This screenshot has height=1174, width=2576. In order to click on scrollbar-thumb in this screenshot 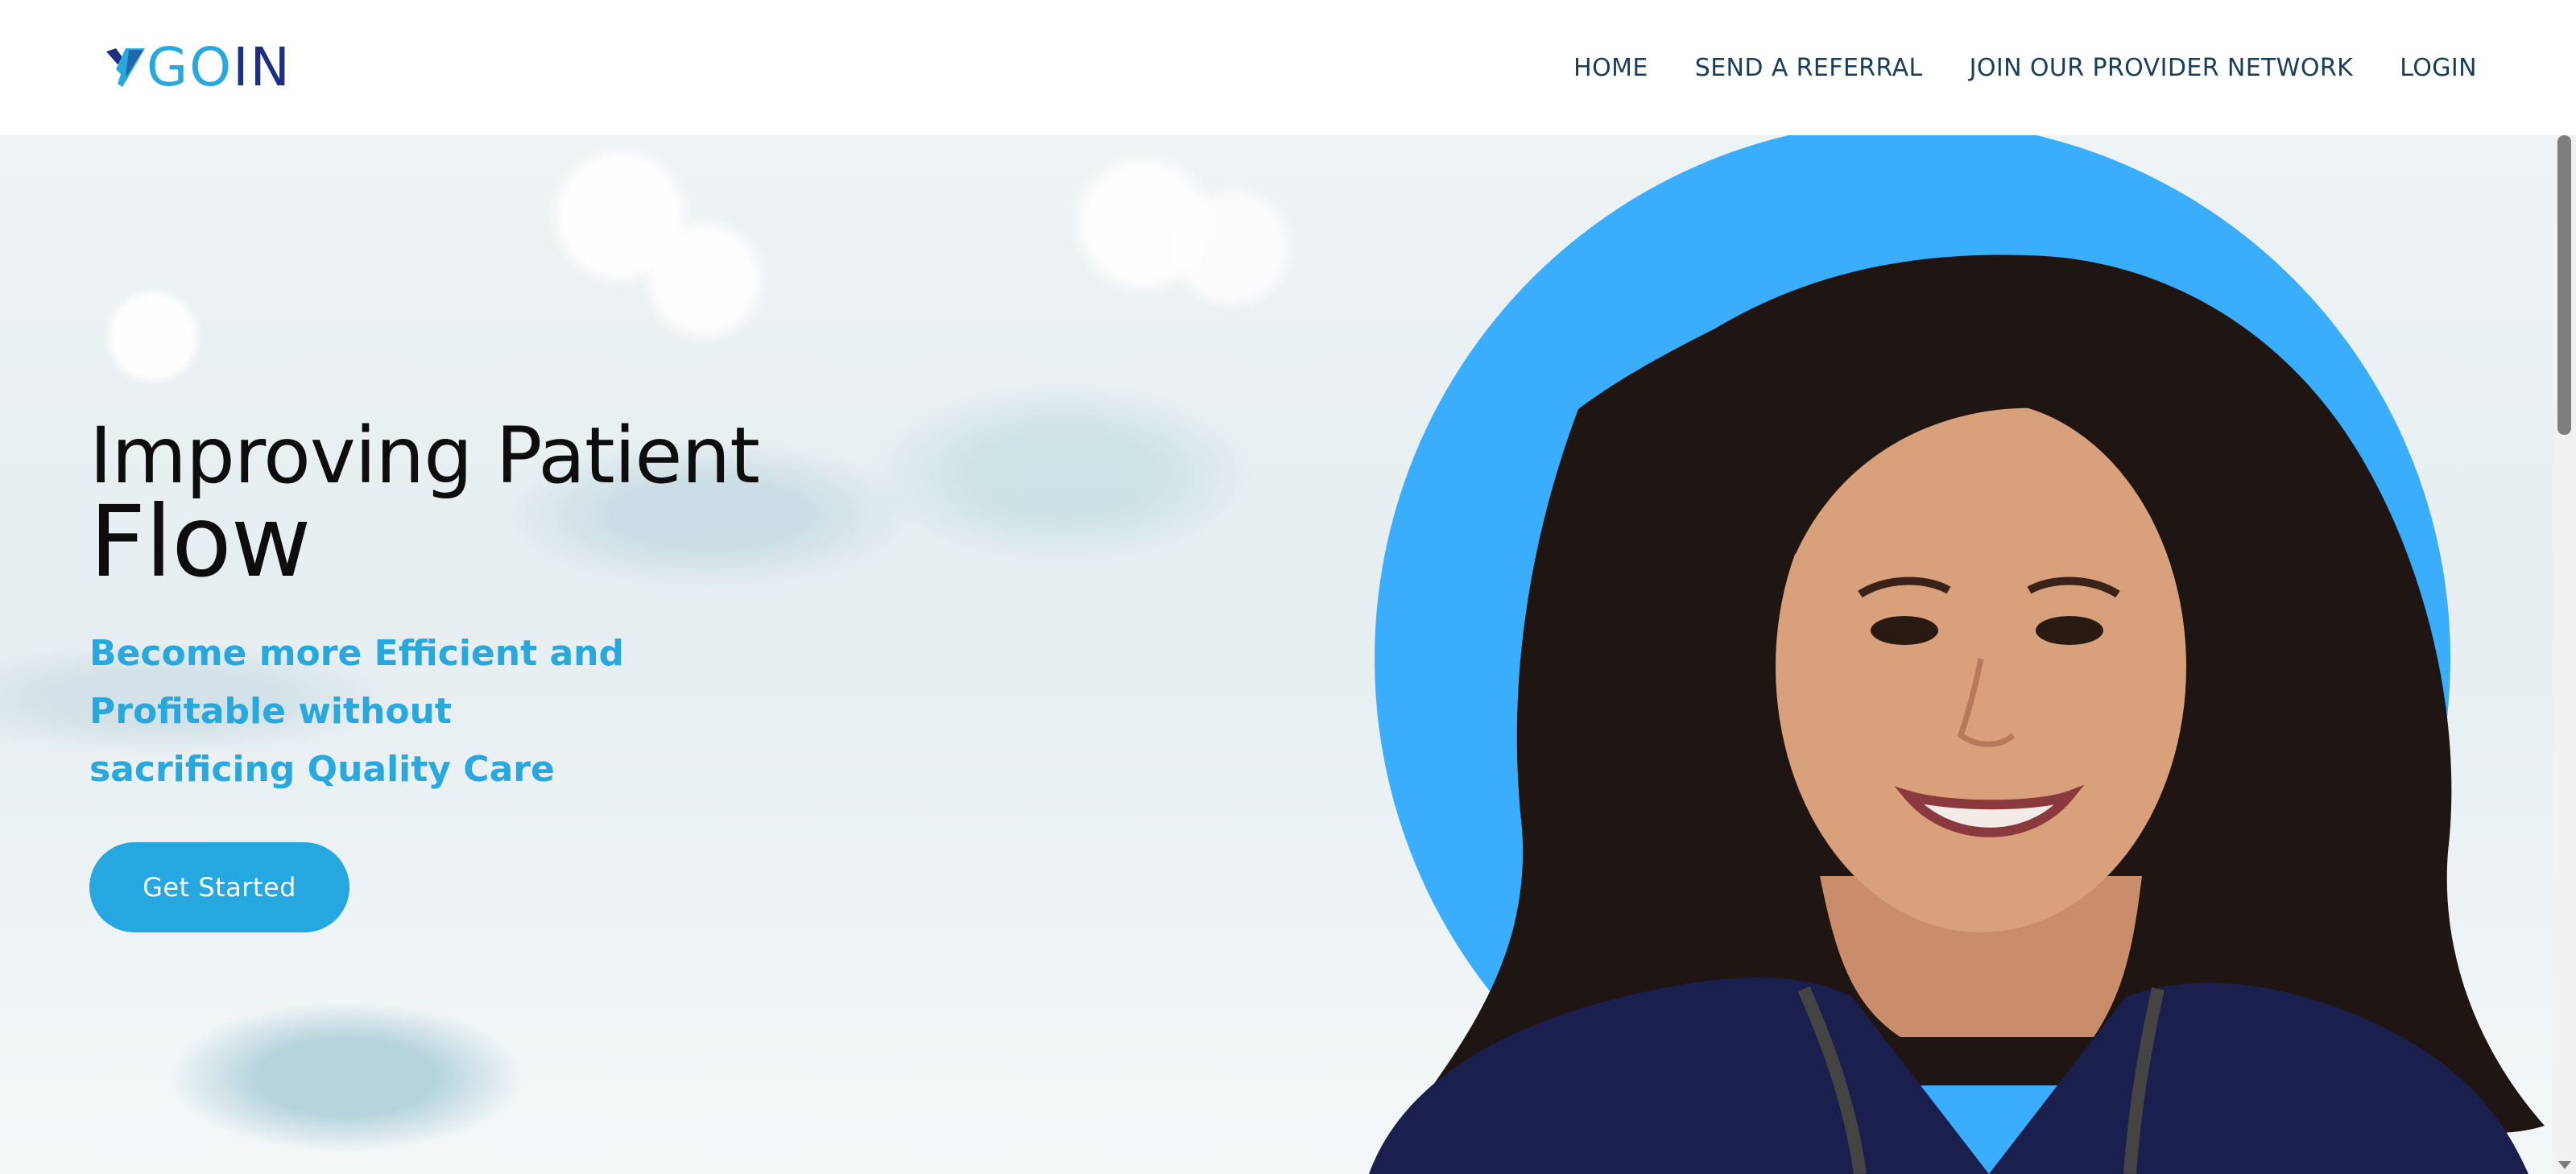, I will do `click(2564, 285)`.